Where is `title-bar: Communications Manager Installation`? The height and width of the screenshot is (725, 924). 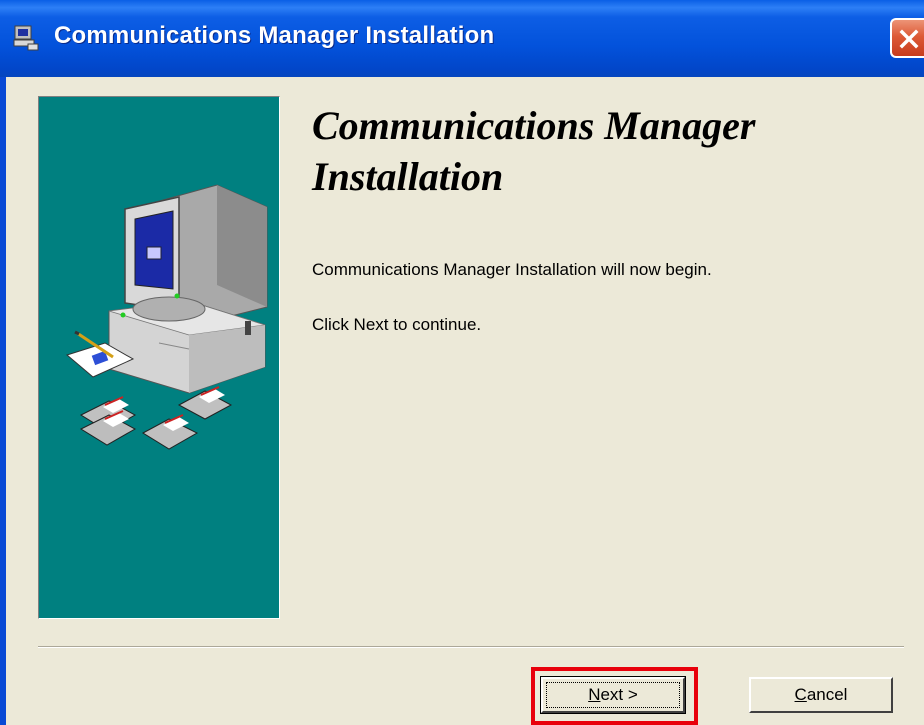 title-bar: Communications Manager Installation is located at coordinates (462, 38).